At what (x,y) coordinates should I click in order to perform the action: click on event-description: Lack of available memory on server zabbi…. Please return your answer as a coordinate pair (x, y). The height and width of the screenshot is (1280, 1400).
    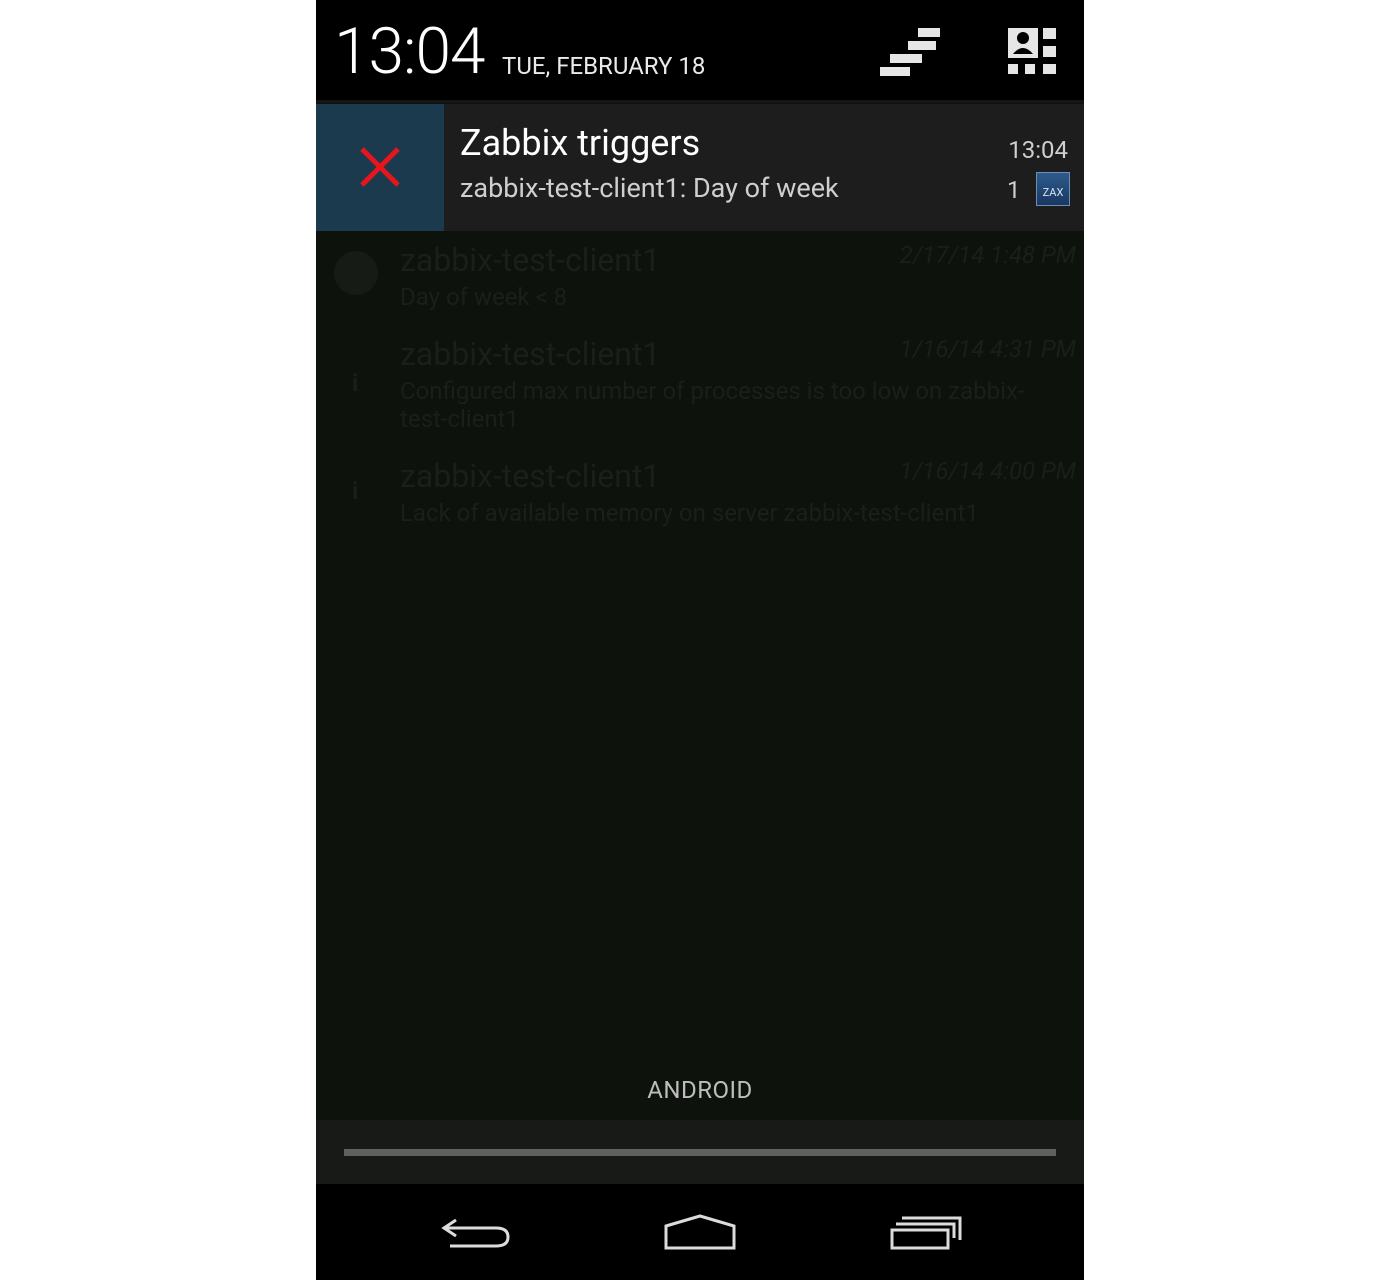
    Looking at the image, I should click on (689, 513).